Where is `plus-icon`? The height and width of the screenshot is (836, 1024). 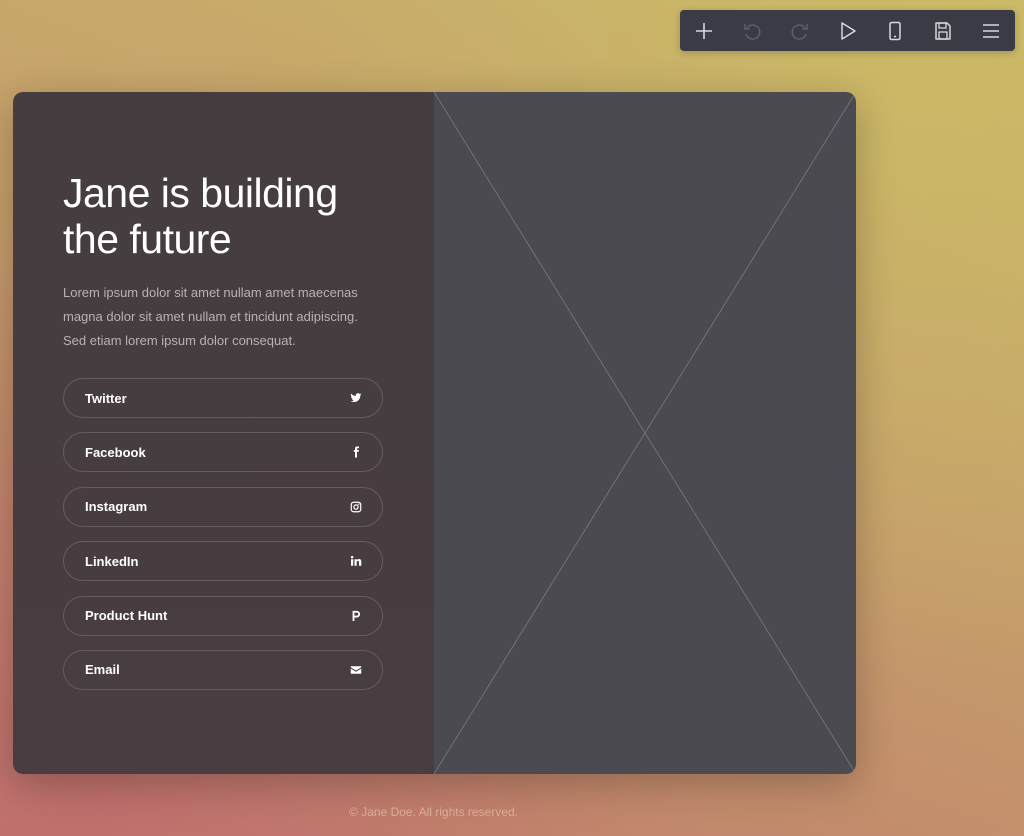 plus-icon is located at coordinates (703, 30).